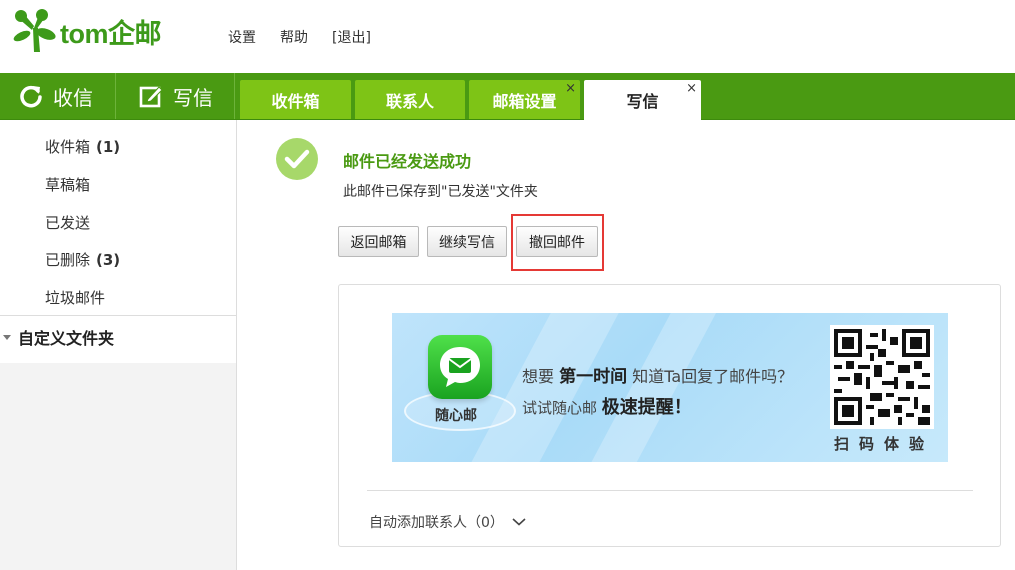  What do you see at coordinates (557, 242) in the screenshot?
I see `recall-highlight-box` at bounding box center [557, 242].